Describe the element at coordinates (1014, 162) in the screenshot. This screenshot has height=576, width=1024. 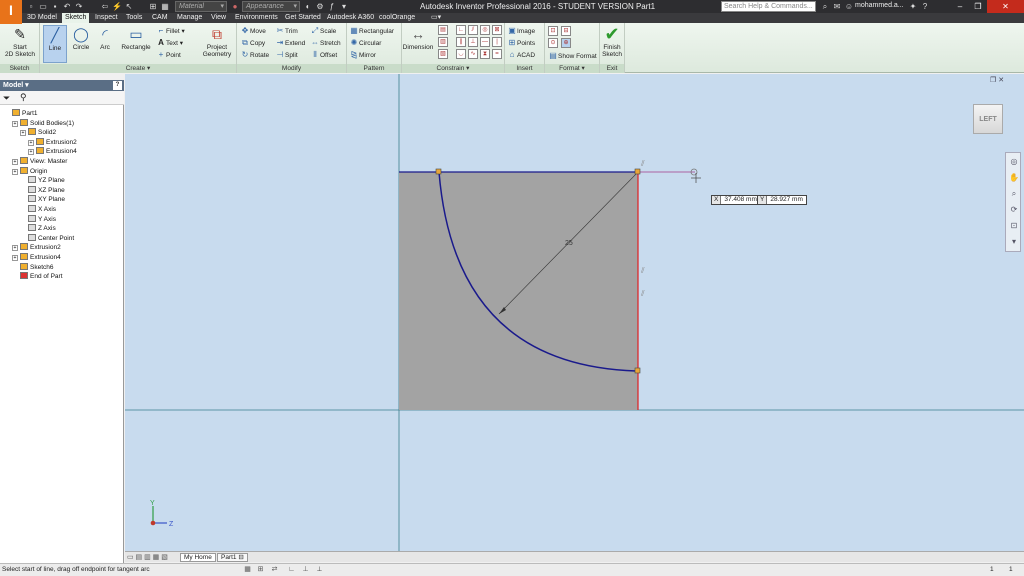
I see `steering-wheel-icon: ◎` at that location.